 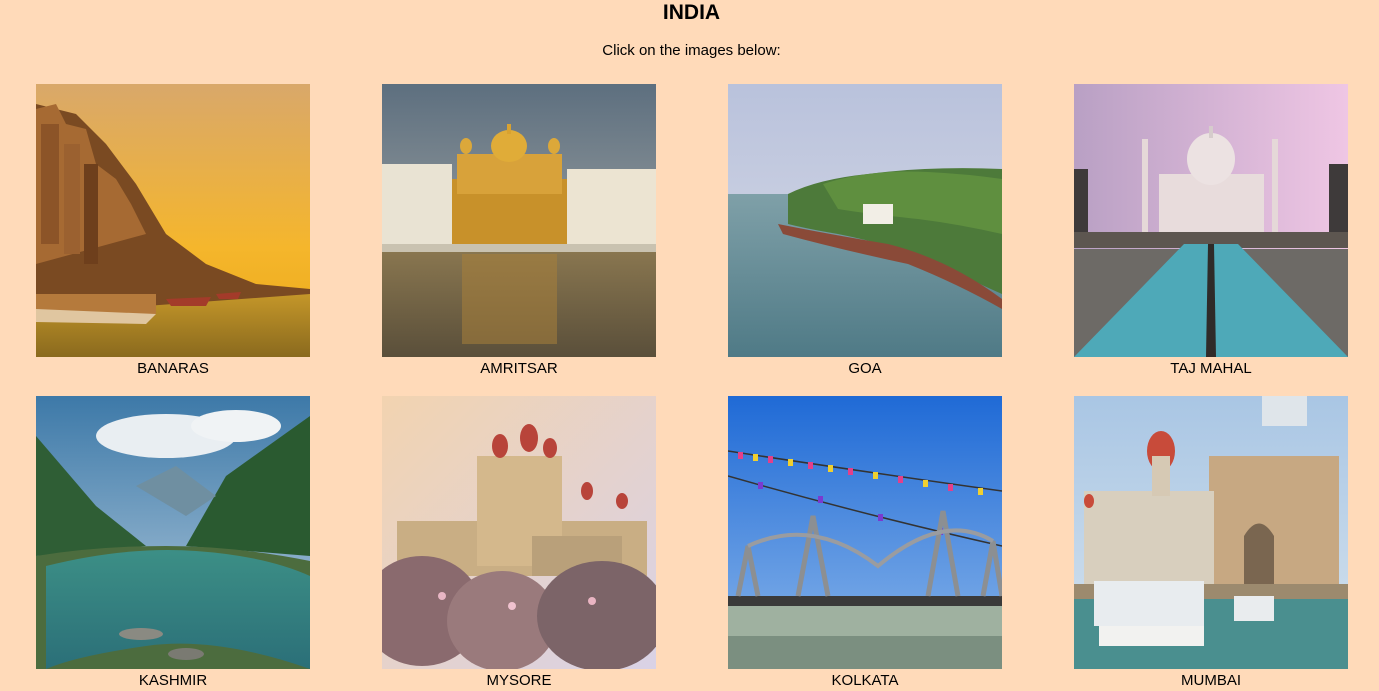 I want to click on amritsar-caption: AMRITSAR, so click(x=519, y=369).